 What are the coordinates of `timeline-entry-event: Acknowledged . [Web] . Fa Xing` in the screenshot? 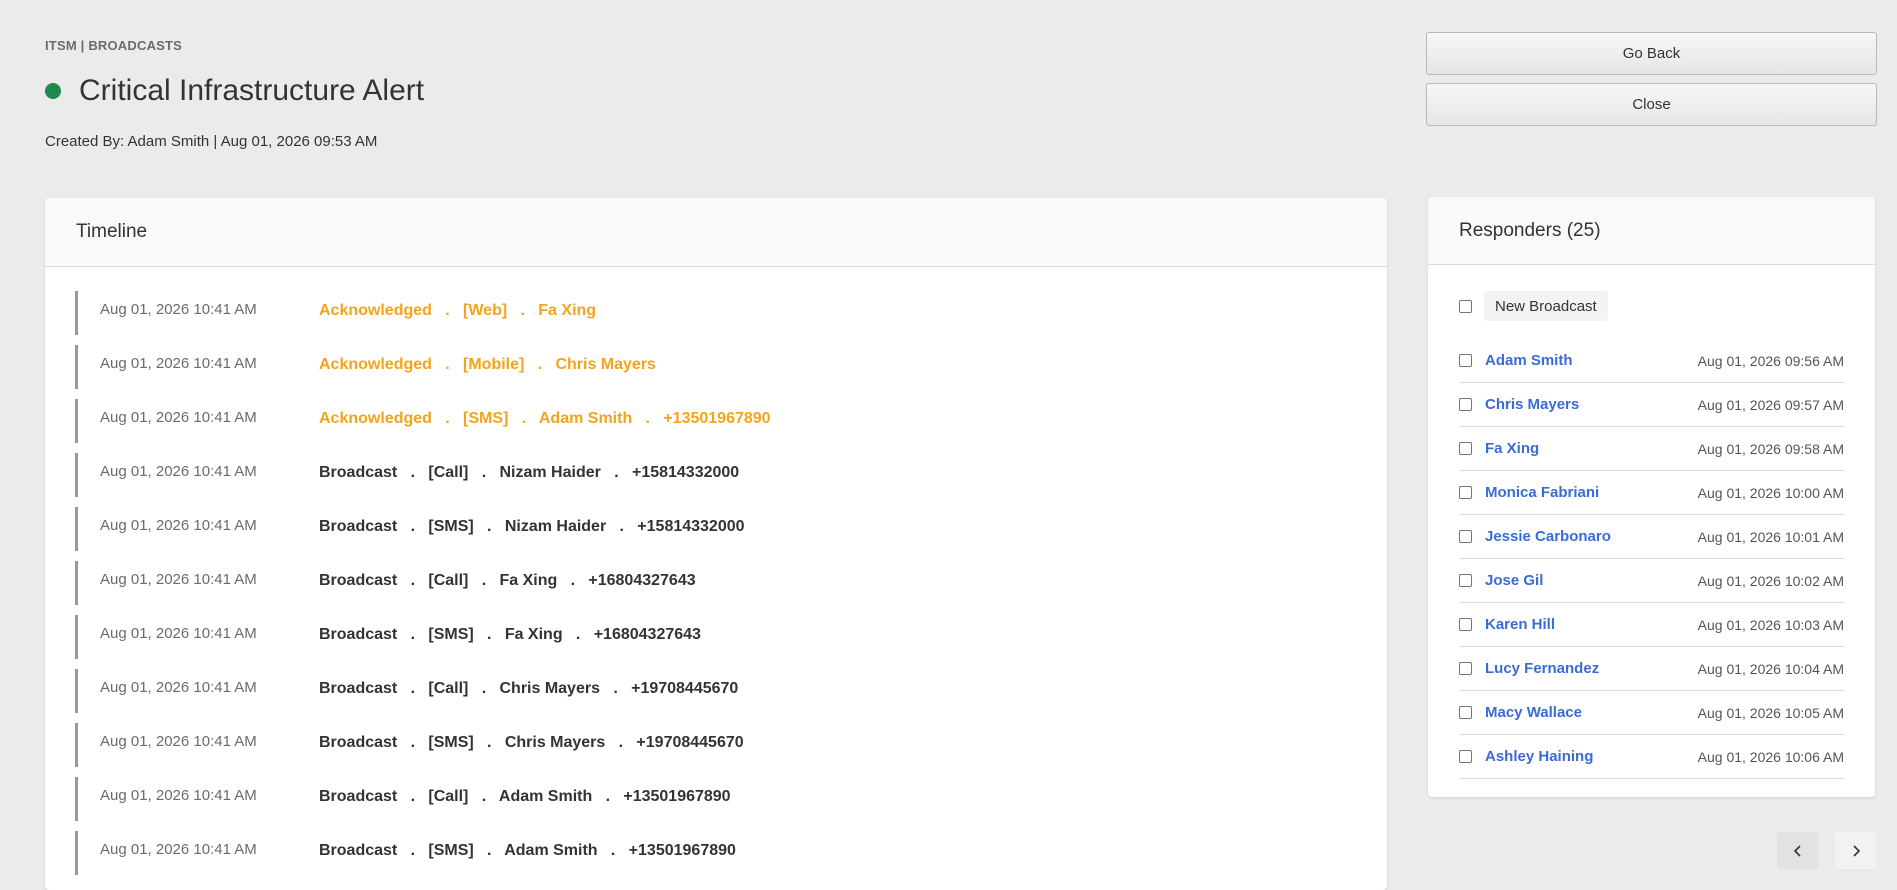 It's located at (458, 310).